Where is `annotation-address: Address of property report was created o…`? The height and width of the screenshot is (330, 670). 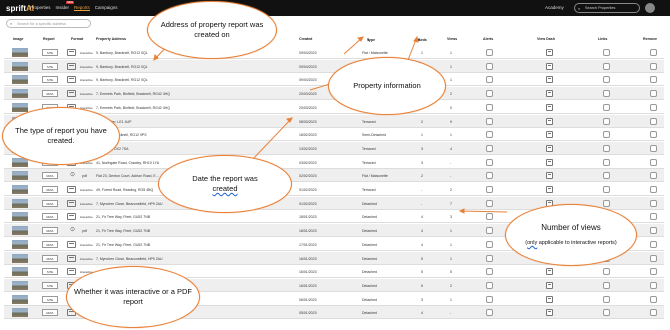 annotation-address: Address of property report was created o… is located at coordinates (212, 30).